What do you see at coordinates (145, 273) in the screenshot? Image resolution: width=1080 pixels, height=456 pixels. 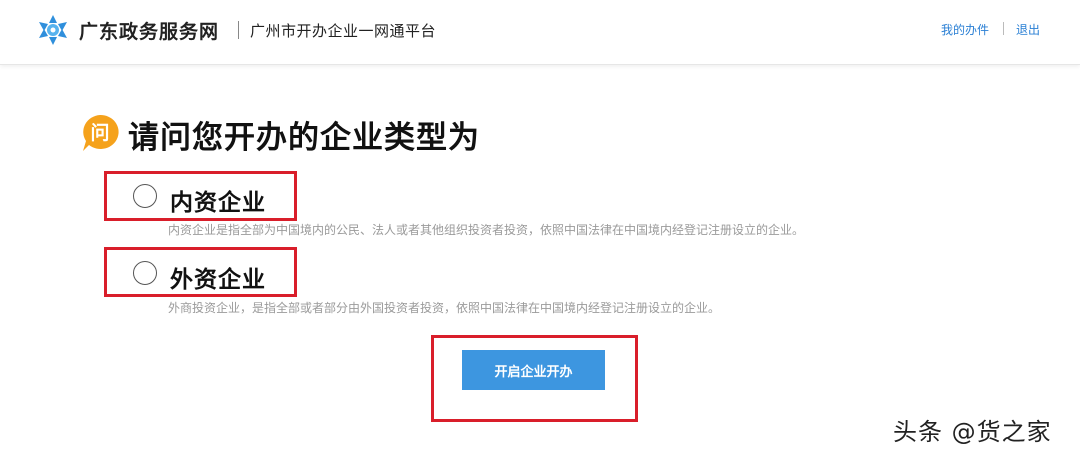 I see `radio-foreign` at bounding box center [145, 273].